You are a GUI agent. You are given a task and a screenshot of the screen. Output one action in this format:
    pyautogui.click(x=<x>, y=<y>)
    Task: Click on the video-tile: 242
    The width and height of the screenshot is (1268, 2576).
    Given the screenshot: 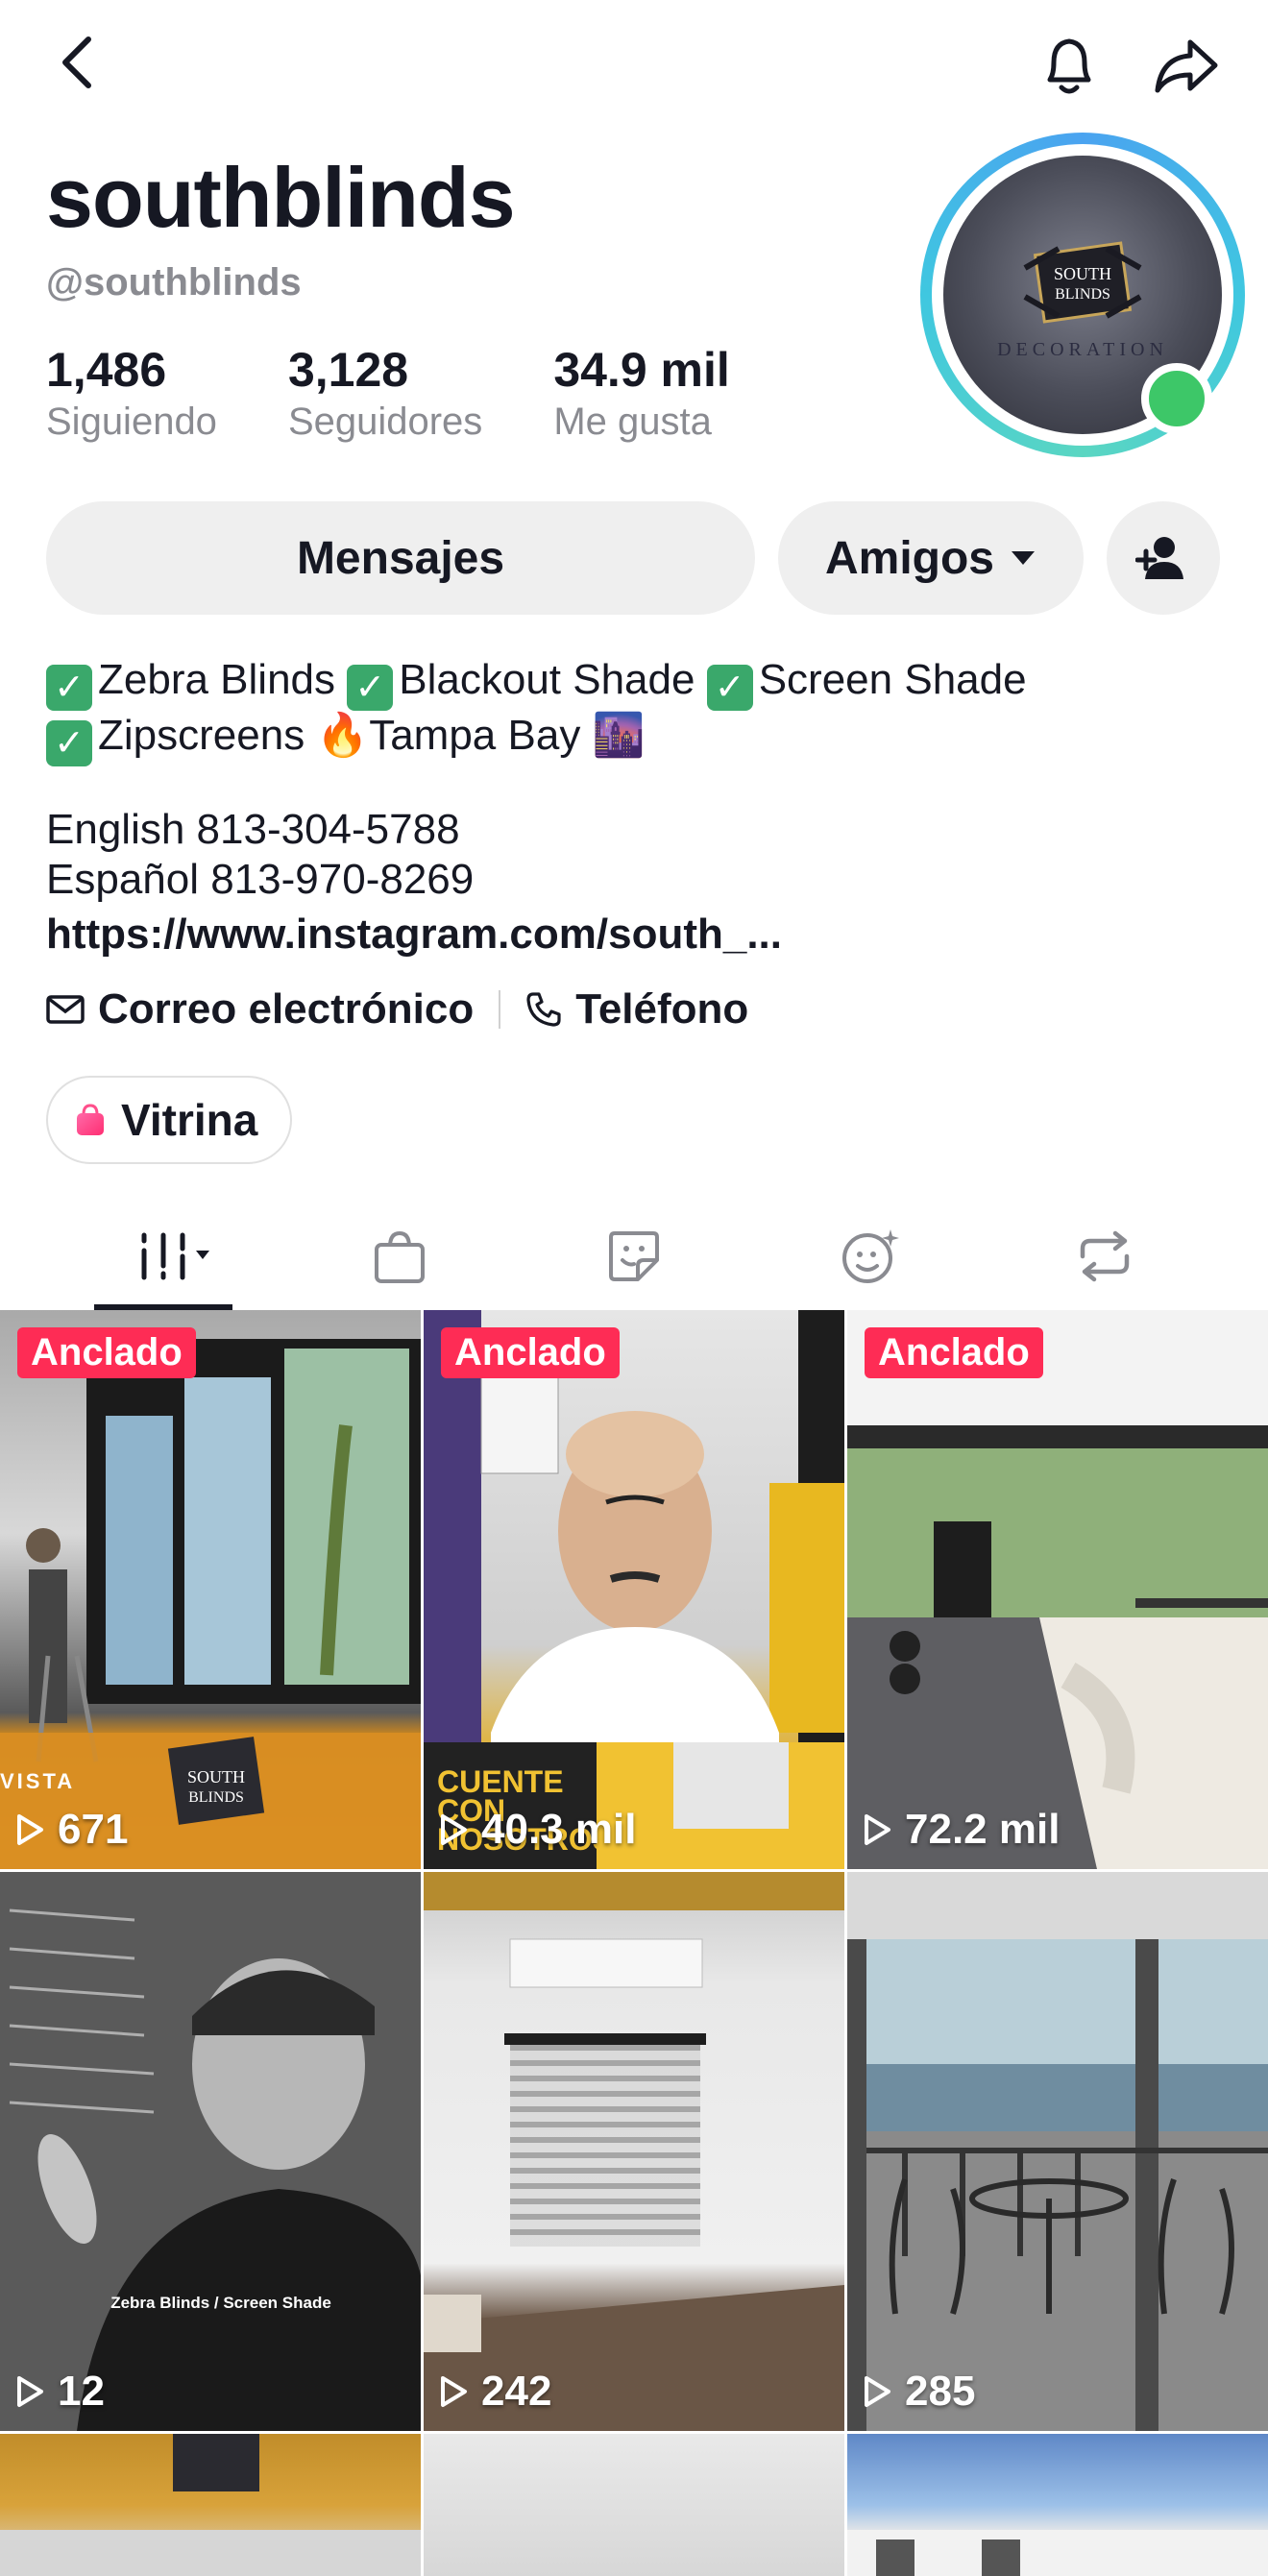 What is the action you would take?
    pyautogui.click(x=634, y=2151)
    